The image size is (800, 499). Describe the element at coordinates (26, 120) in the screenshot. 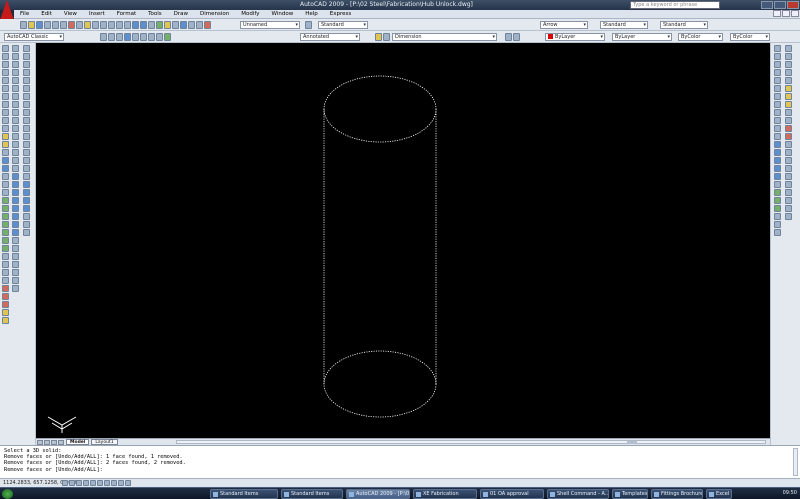

I see `snap-tangent-icon` at that location.